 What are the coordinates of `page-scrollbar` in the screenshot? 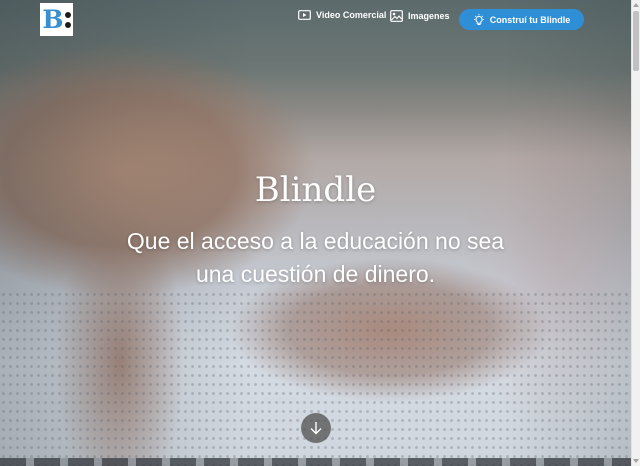 It's located at (635, 233).